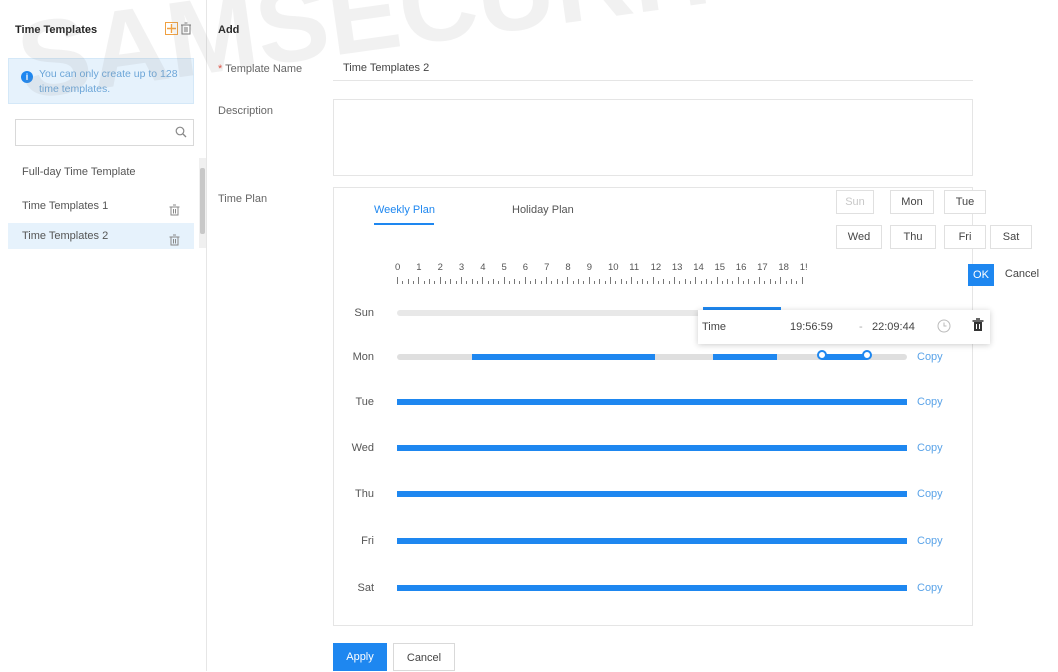 Image resolution: width=1058 pixels, height=672 pixels. Describe the element at coordinates (1011, 237) in the screenshot. I see `copy-day-sat: Sat` at that location.